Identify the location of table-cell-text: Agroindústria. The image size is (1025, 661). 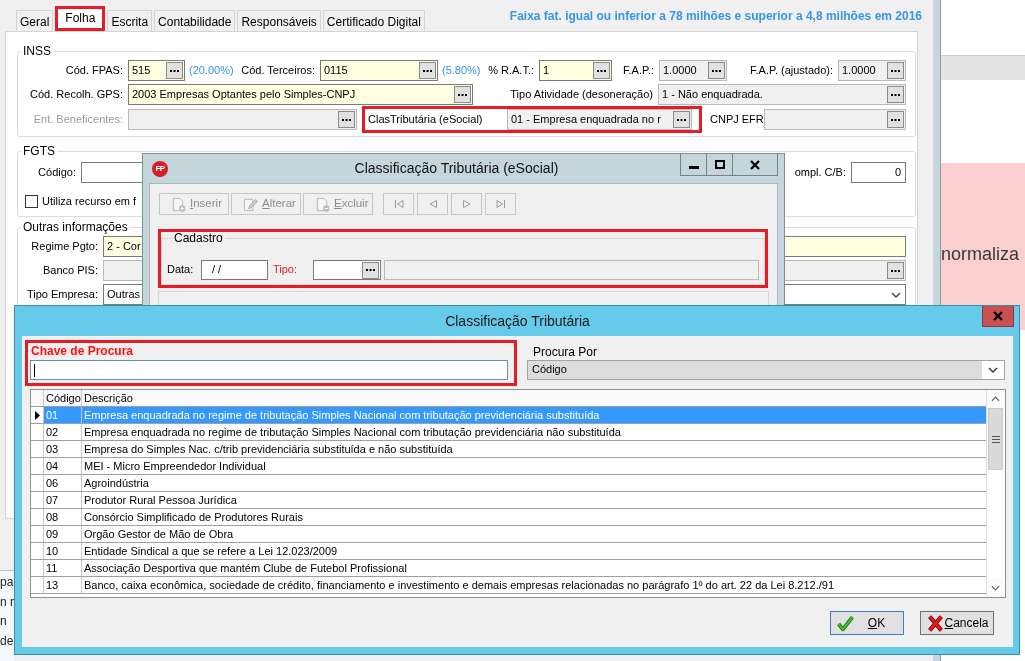
(116, 483).